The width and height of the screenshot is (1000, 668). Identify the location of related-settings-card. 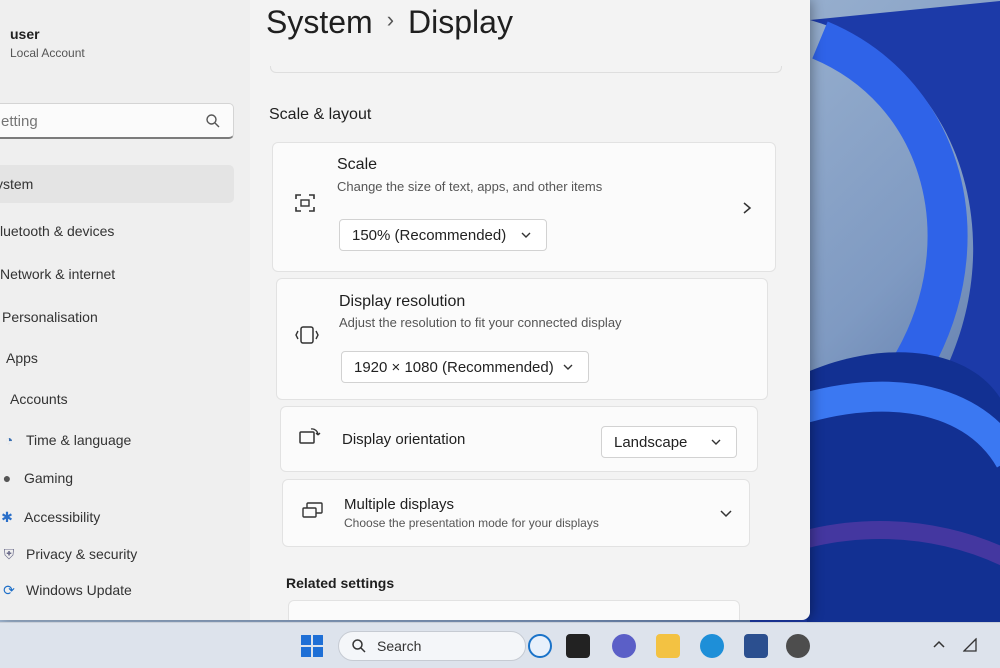
(514, 610).